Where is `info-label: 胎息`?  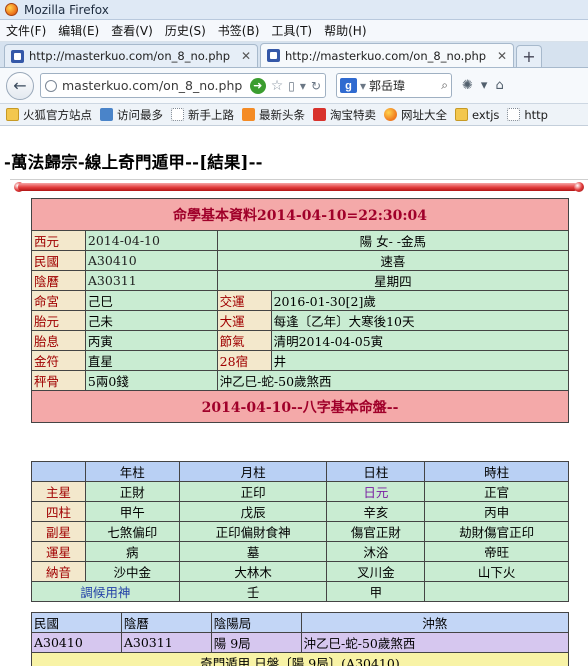 info-label: 胎息 is located at coordinates (58, 340).